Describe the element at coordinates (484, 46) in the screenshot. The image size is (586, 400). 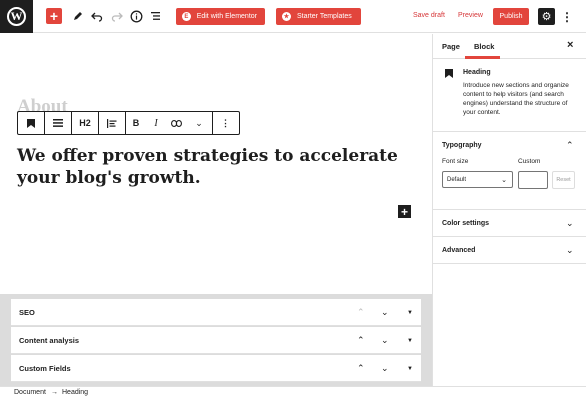
I see `tab-block: Block` at that location.